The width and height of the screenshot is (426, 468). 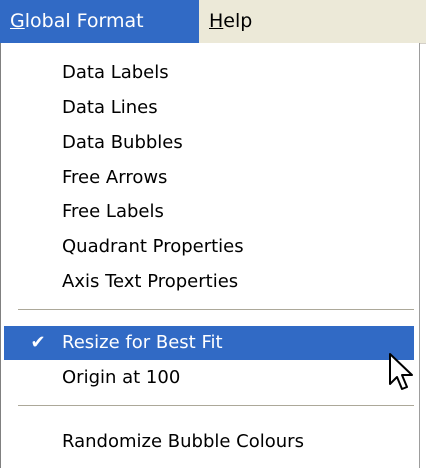 What do you see at coordinates (209, 143) in the screenshot?
I see `menu-item-data-bubbles: Data Bubbles` at bounding box center [209, 143].